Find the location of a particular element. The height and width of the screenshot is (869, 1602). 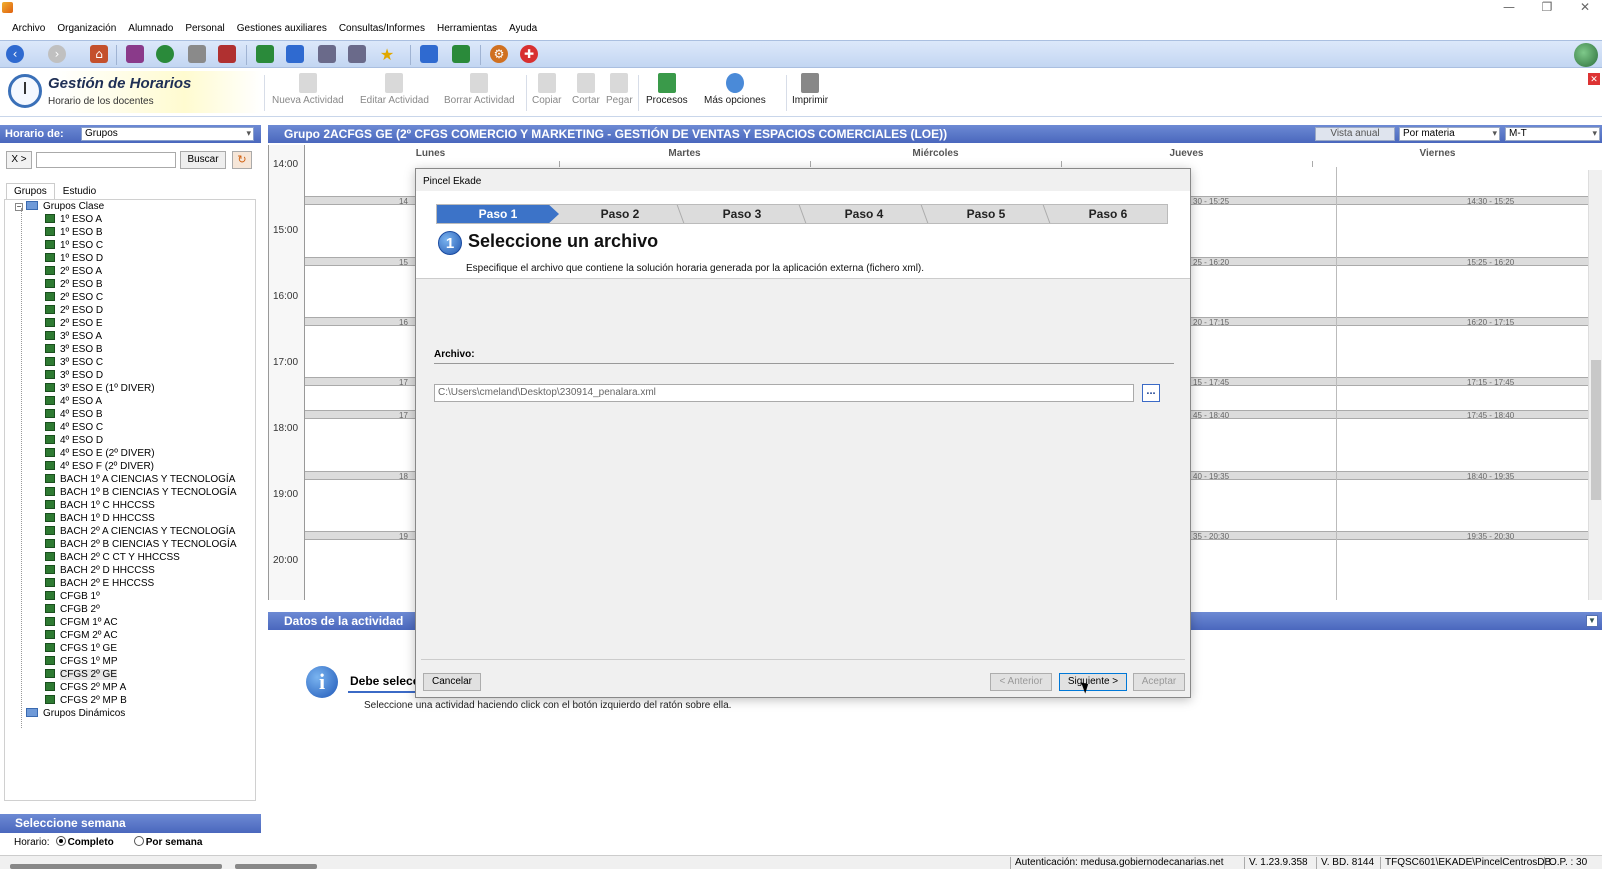

book-icon is located at coordinates (135, 54).